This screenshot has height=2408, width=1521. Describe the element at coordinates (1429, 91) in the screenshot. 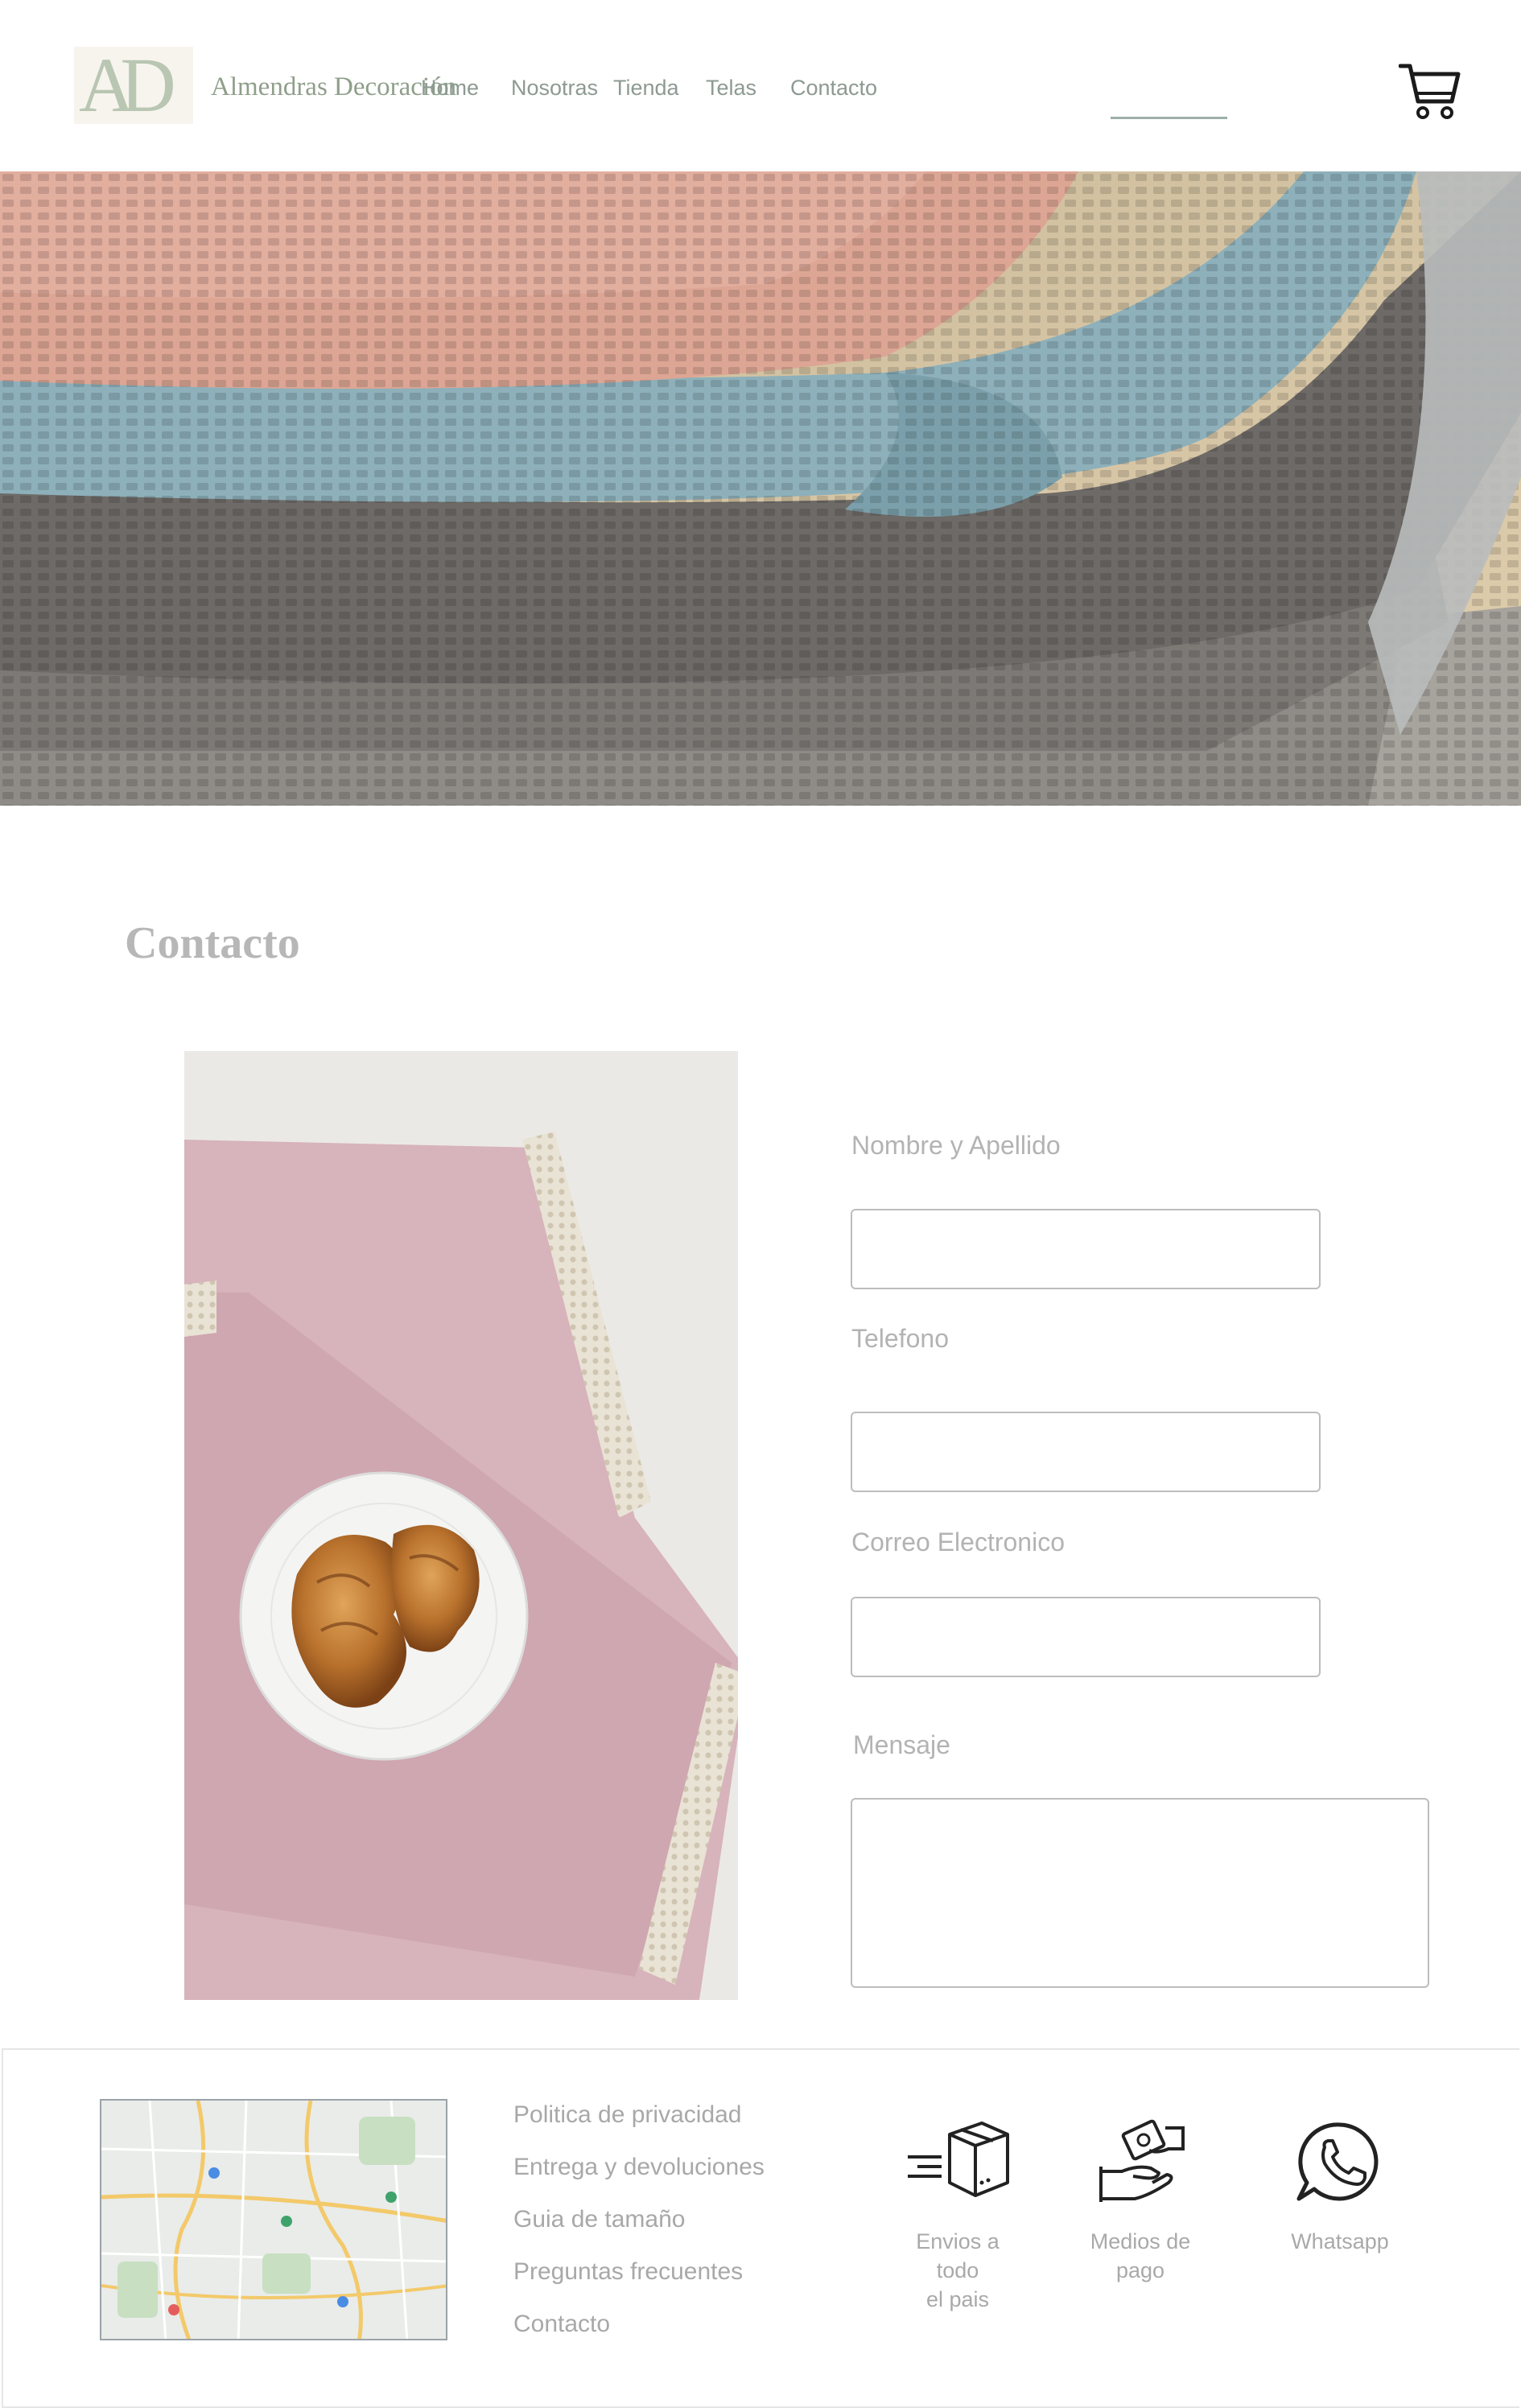

I see `shopping-cart-icon` at that location.